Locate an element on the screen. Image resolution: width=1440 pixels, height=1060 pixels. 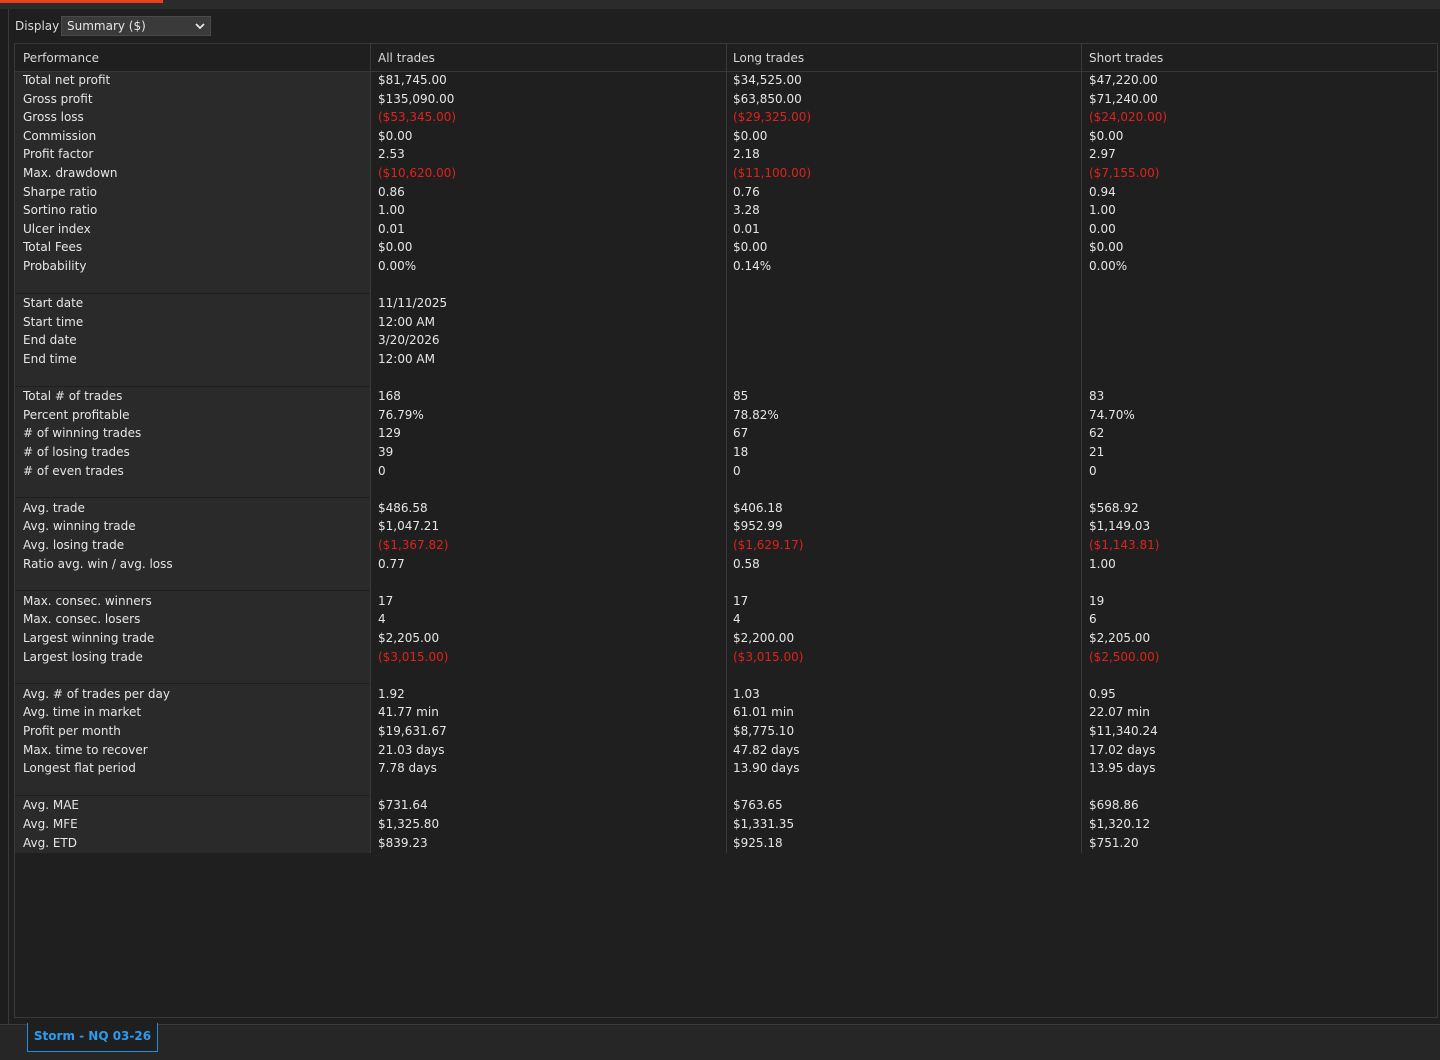
cell-long: 67 is located at coordinates (741, 433).